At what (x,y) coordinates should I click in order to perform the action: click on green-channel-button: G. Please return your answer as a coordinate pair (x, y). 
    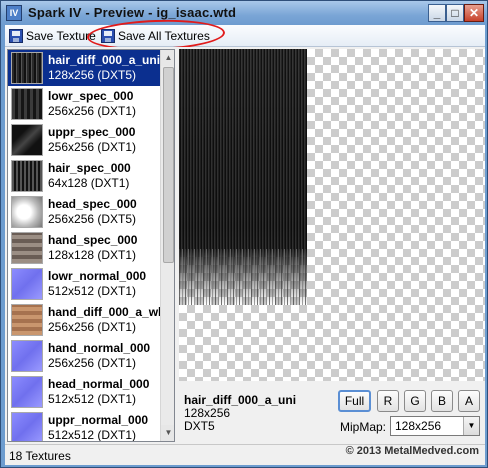
    Looking at the image, I should click on (415, 401).